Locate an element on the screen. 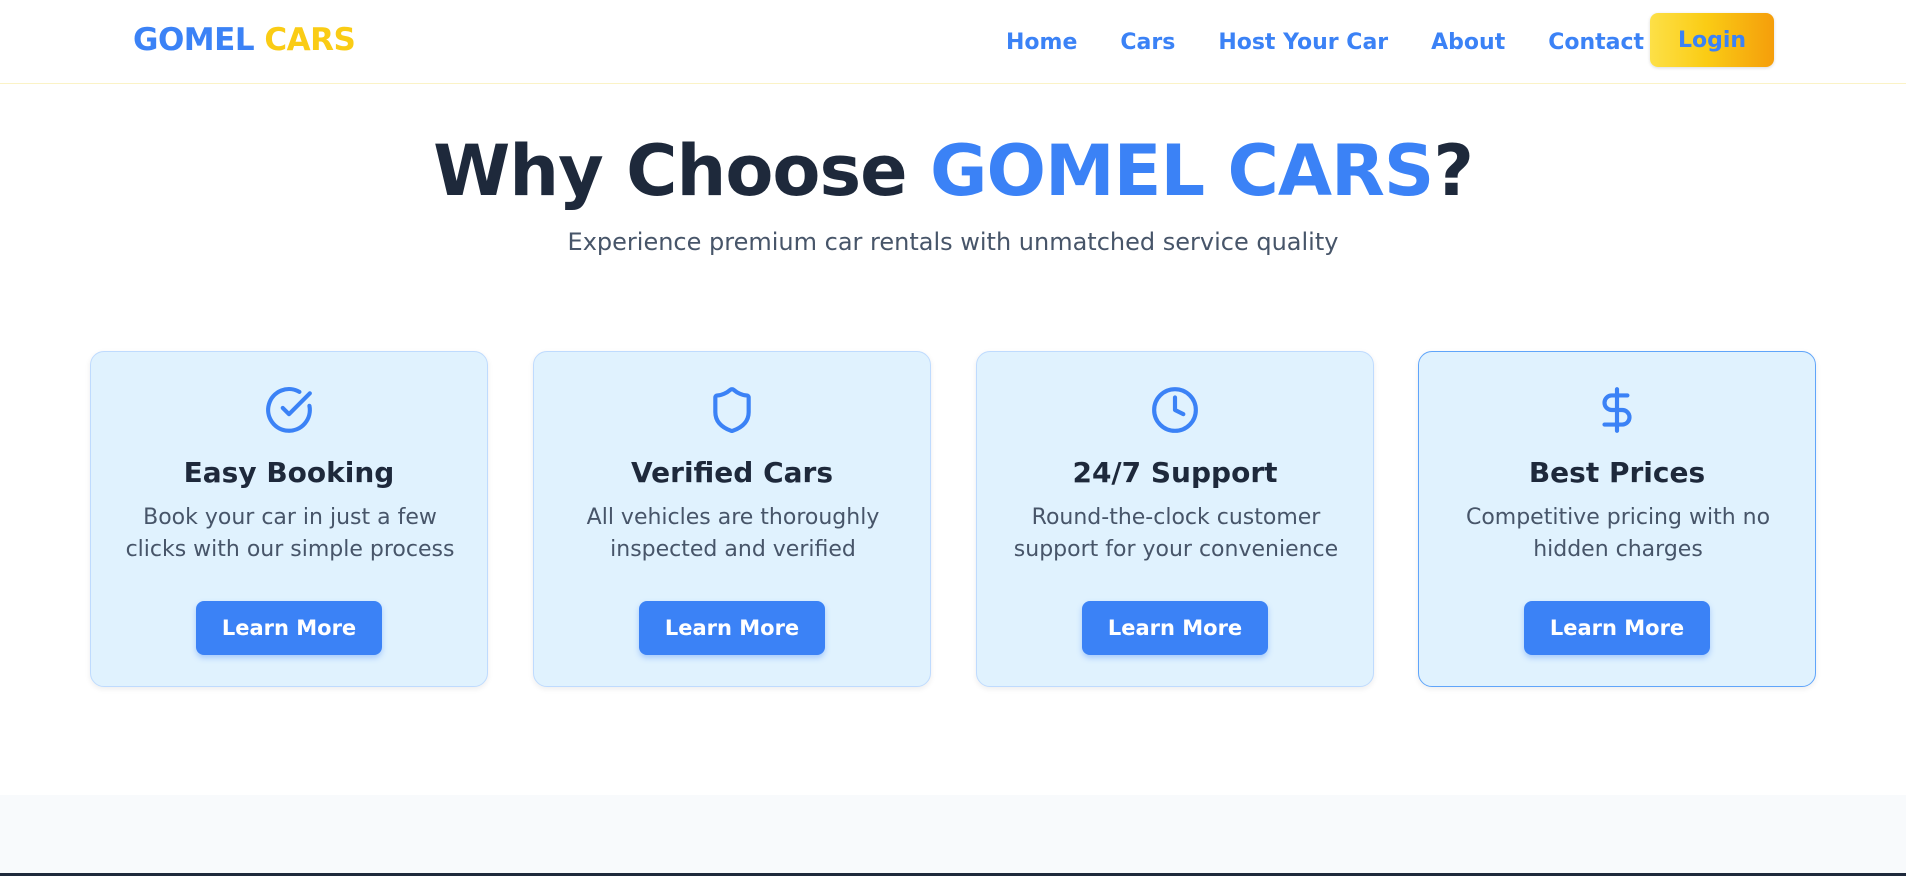 The image size is (1906, 876). nav-link-home: Home is located at coordinates (1041, 42).